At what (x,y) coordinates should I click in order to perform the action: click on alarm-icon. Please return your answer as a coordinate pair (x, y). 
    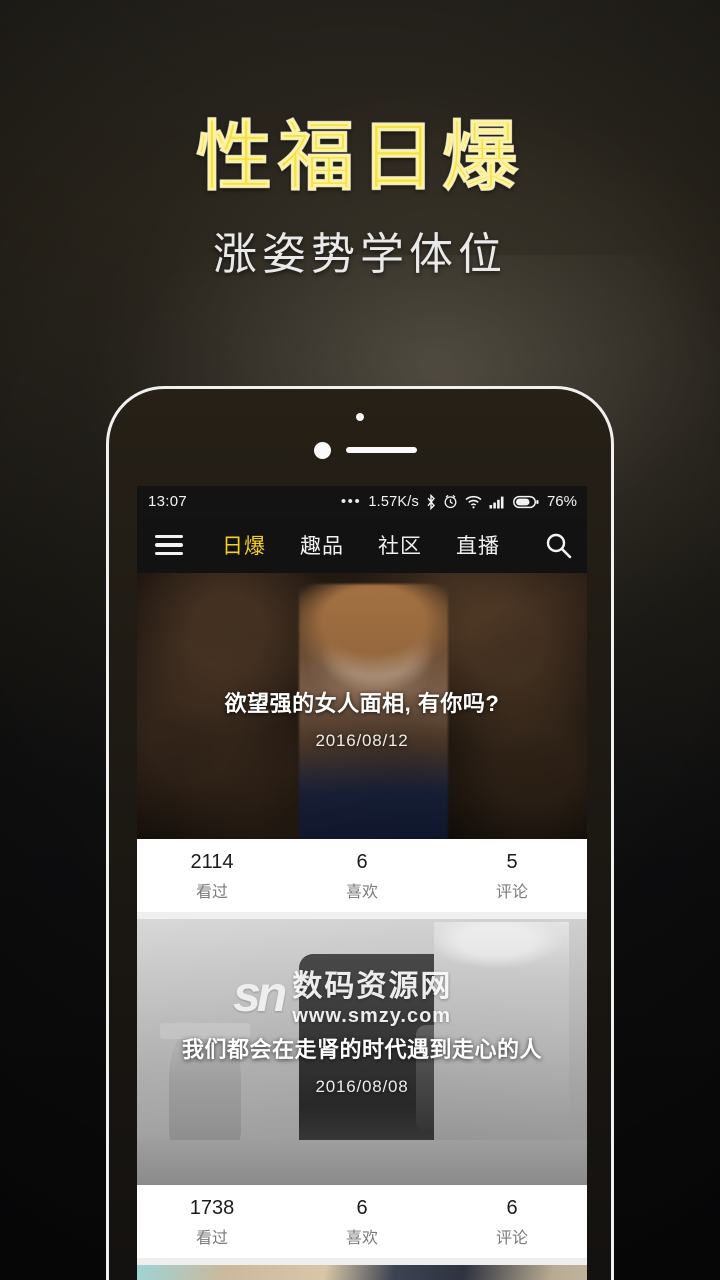
    Looking at the image, I should click on (450, 501).